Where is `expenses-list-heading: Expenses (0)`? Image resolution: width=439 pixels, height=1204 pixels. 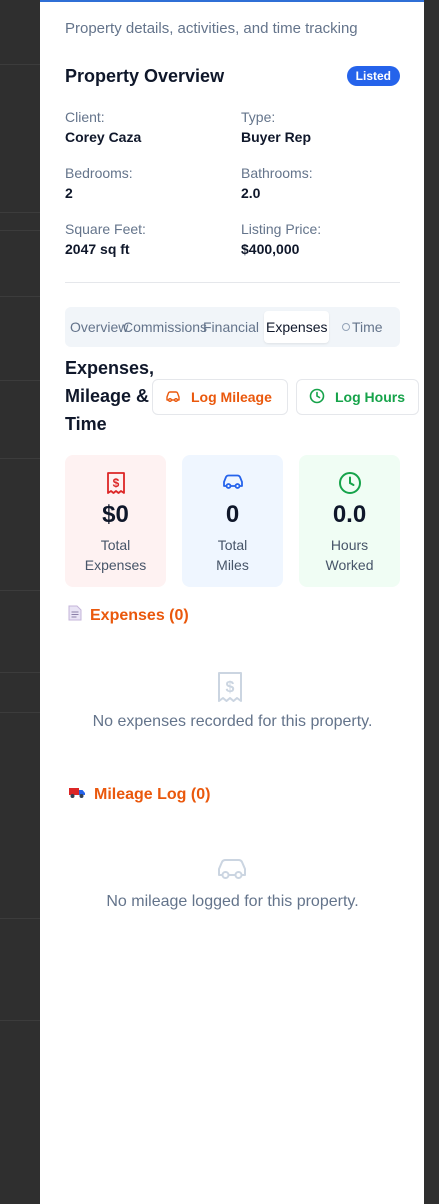 expenses-list-heading: Expenses (0) is located at coordinates (128, 615).